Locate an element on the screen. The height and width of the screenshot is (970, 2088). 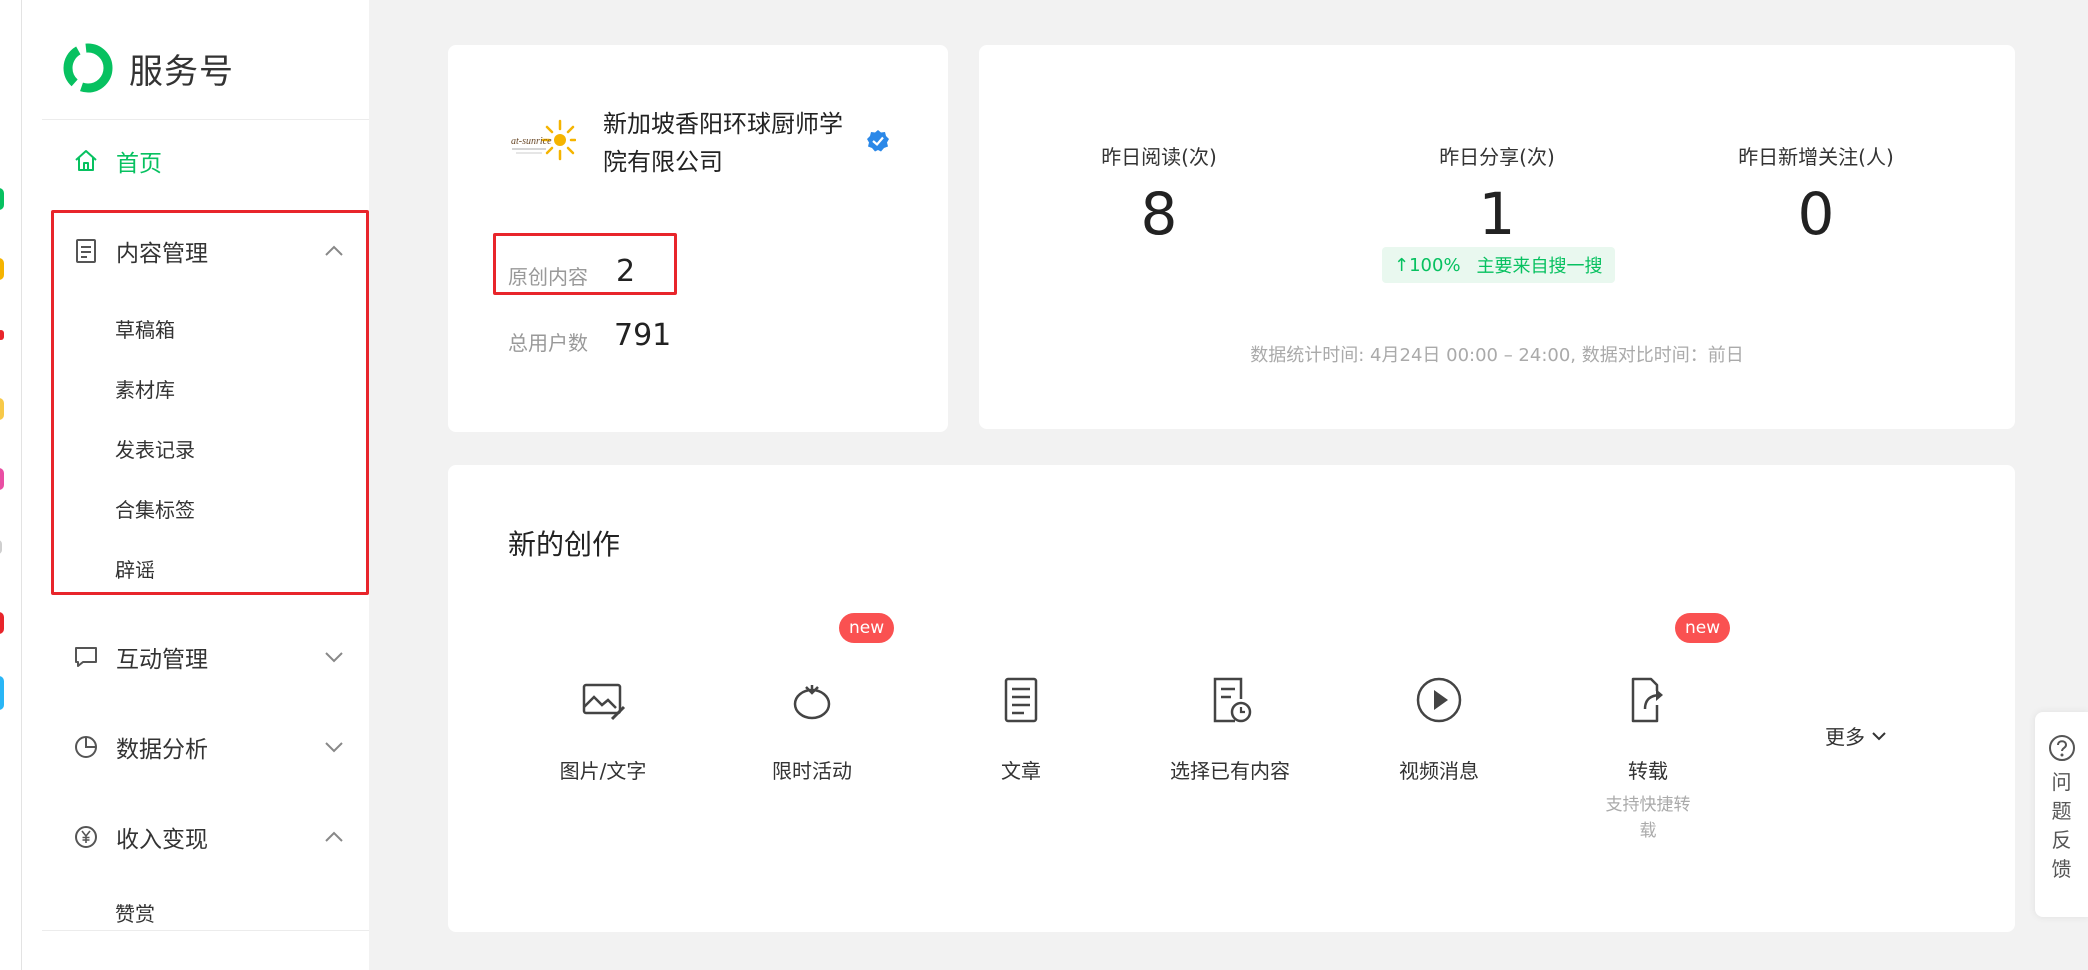
tool-label: 限时活动 is located at coordinates (812, 771).